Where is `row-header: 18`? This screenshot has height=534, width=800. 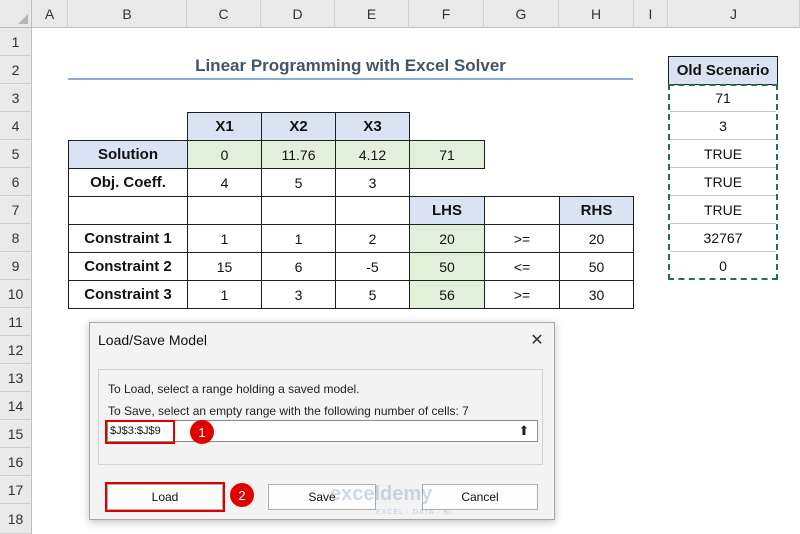 row-header: 18 is located at coordinates (16, 519).